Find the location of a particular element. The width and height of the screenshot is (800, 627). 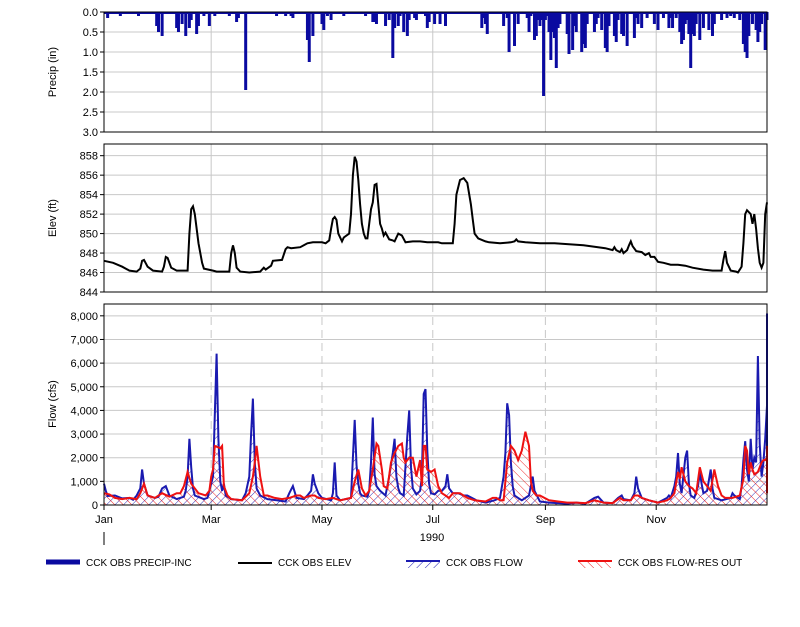

y-tick-label: 852 is located at coordinates (89, 215).